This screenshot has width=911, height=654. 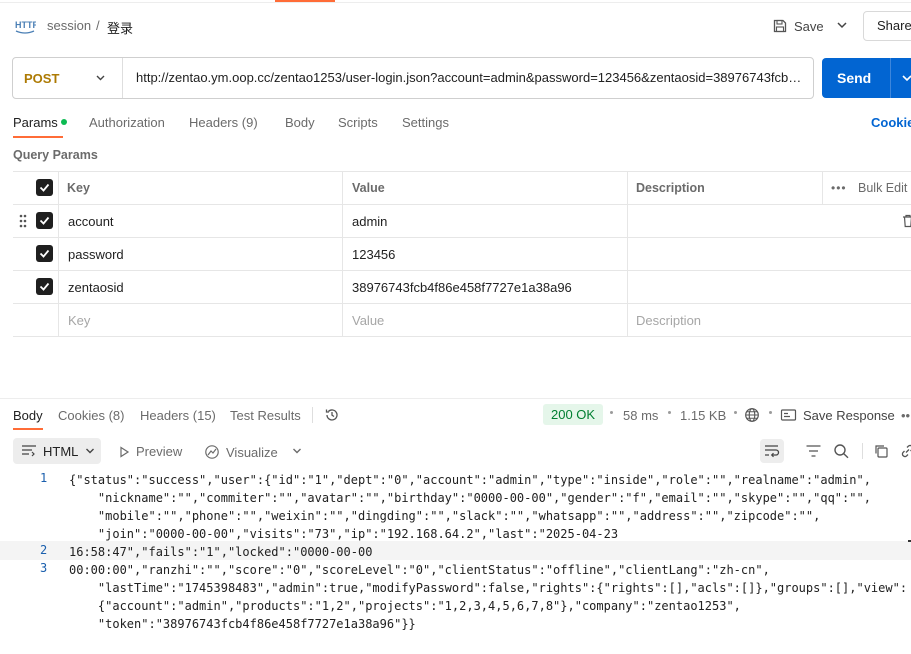 I want to click on more-options-icon: ••, so click(x=905, y=415).